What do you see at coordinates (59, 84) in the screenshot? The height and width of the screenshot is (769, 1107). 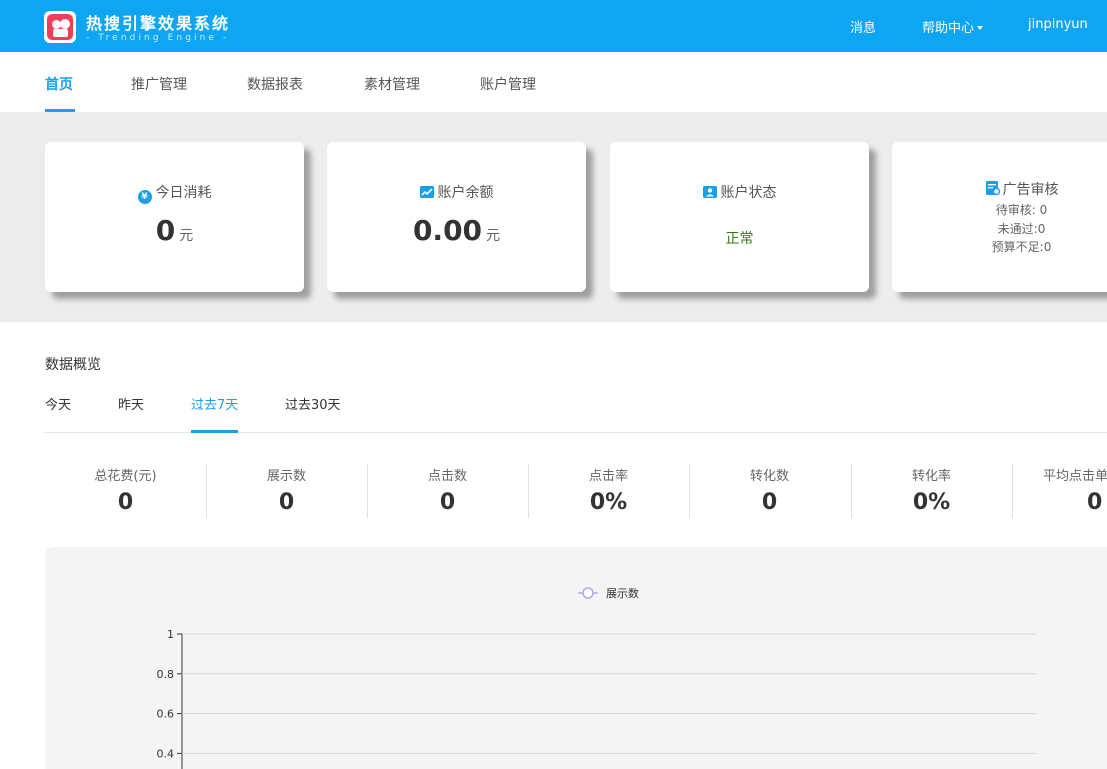 I see `nav-home: 首页` at bounding box center [59, 84].